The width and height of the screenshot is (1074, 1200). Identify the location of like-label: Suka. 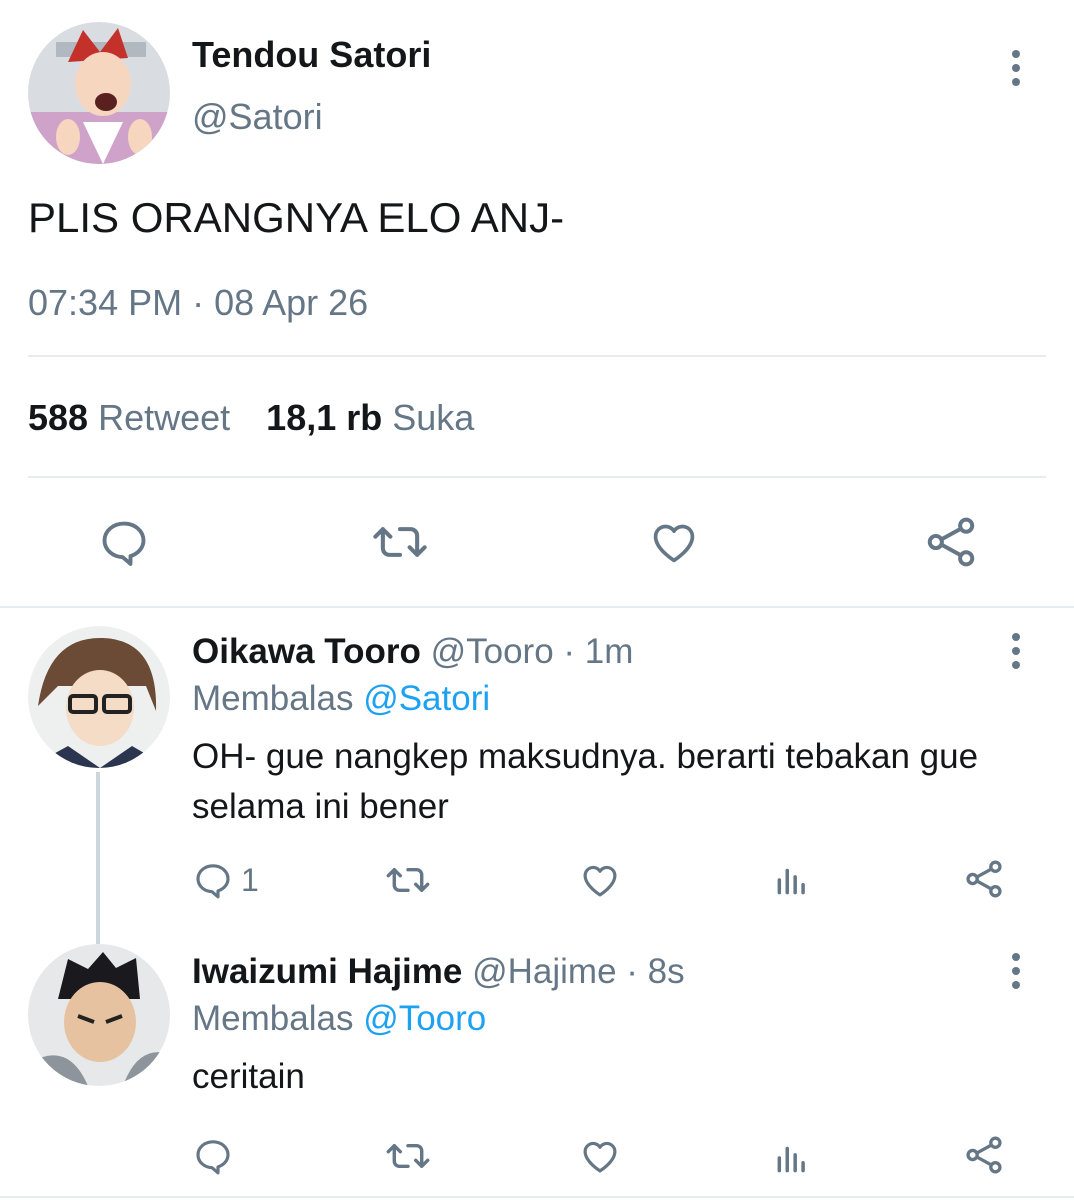
(433, 418).